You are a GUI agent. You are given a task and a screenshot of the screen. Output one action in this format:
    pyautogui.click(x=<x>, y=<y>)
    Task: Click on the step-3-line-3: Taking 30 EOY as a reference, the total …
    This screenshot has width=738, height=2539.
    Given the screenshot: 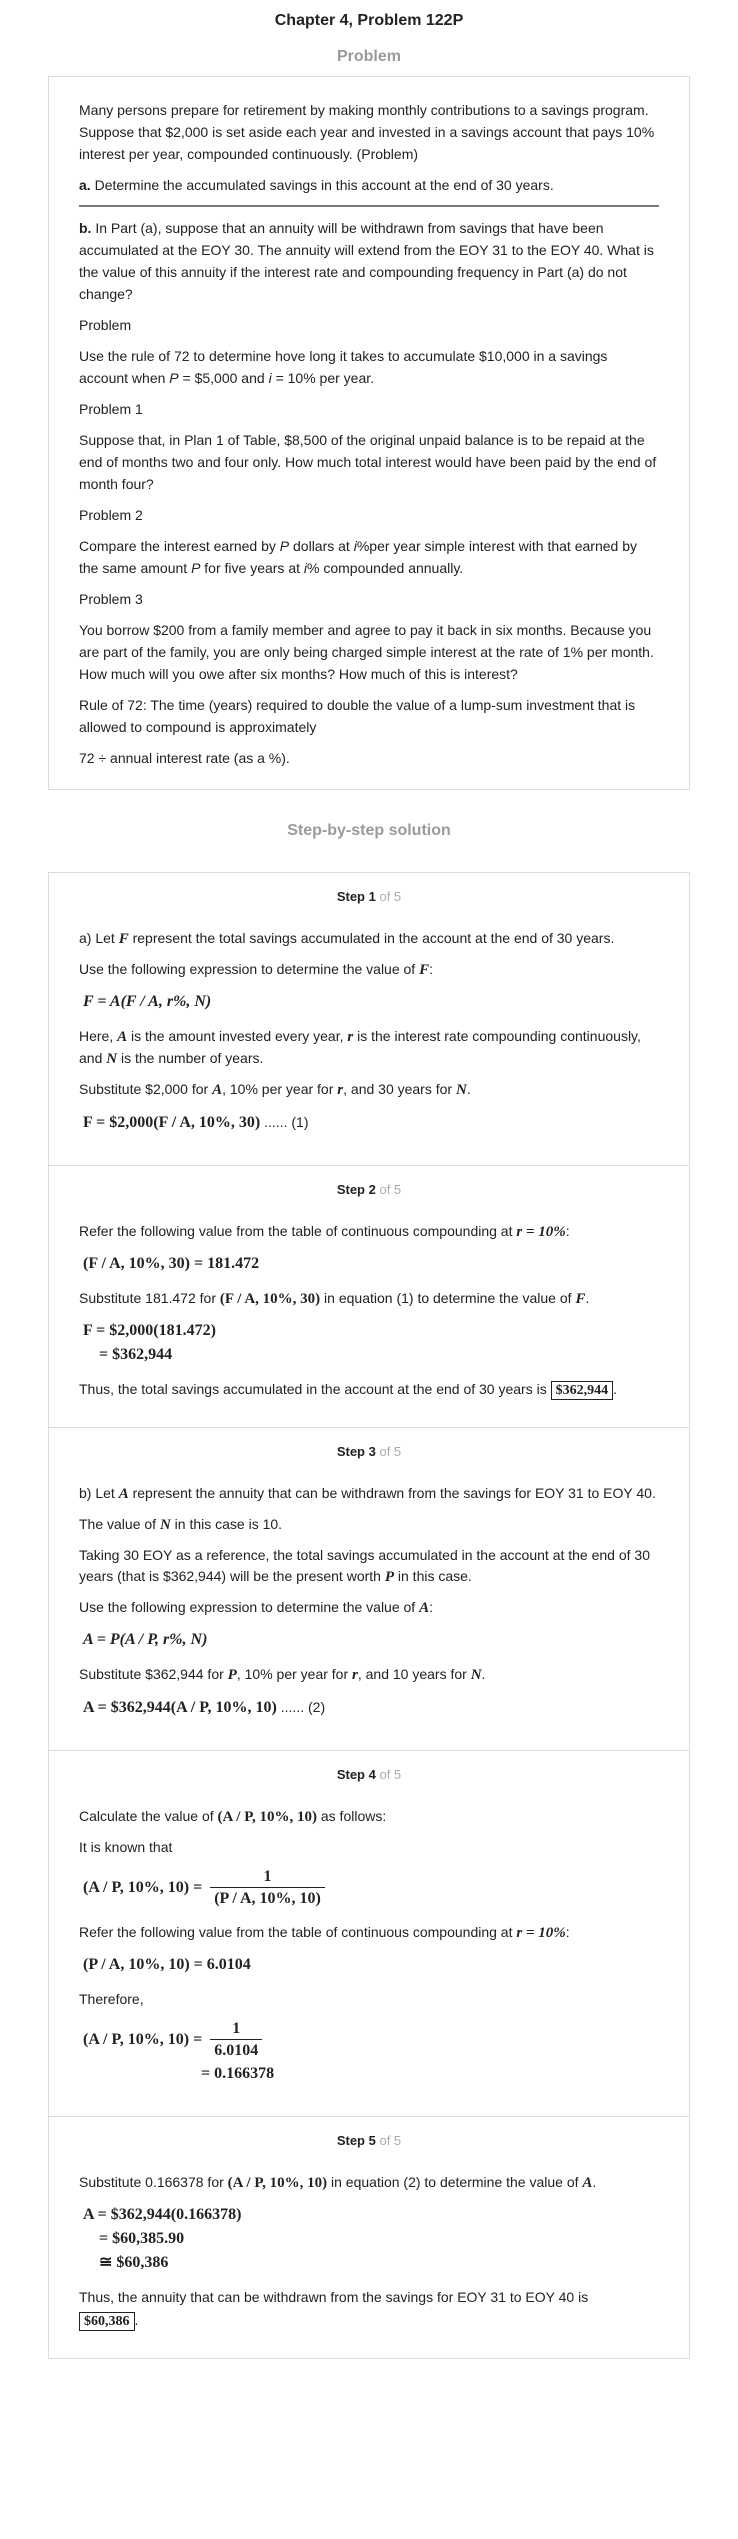 What is the action you would take?
    pyautogui.click(x=364, y=1566)
    